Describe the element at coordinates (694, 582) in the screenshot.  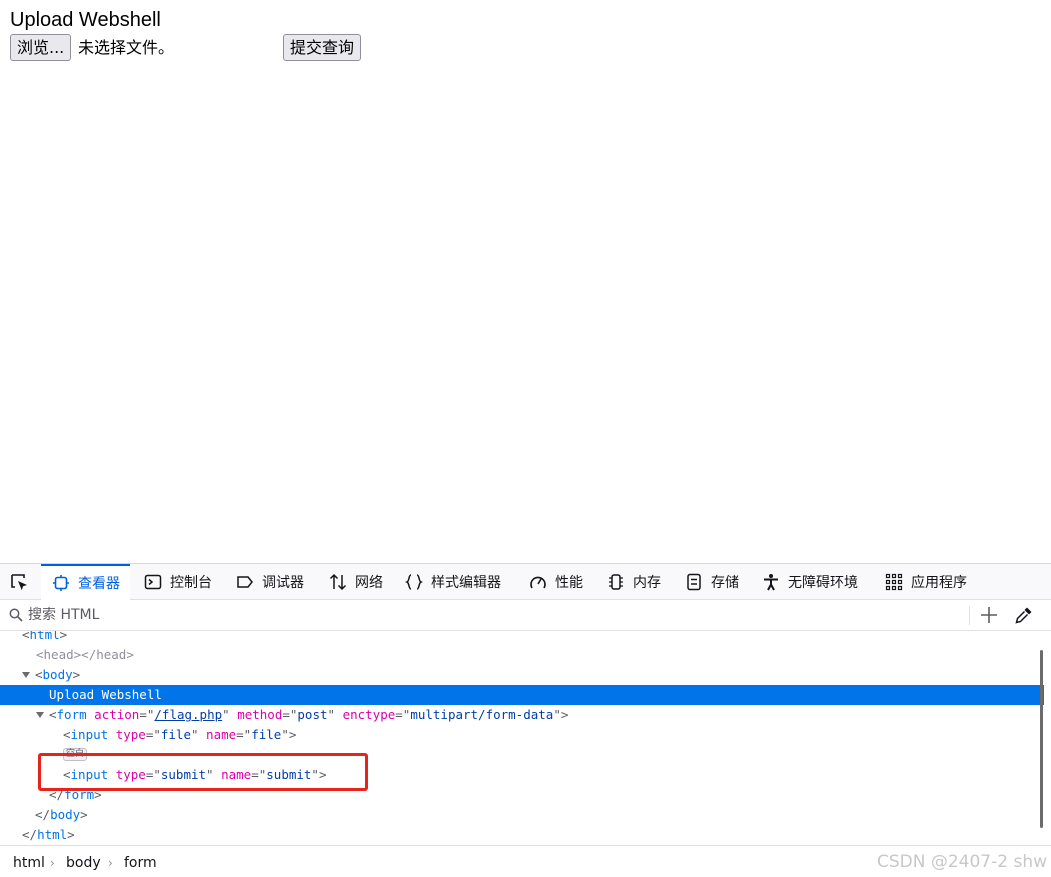
I see `storage-icon` at that location.